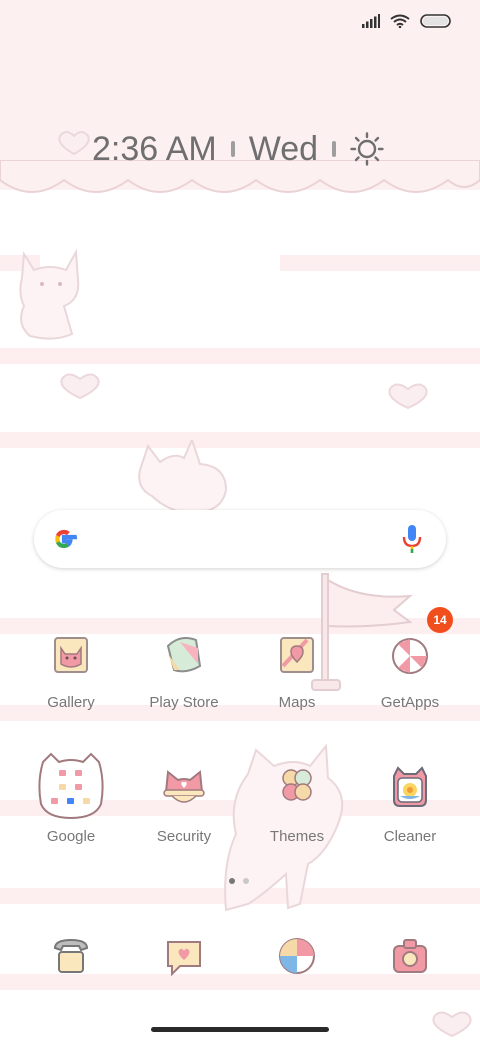  What do you see at coordinates (283, 149) in the screenshot?
I see `clock-day: Wed` at bounding box center [283, 149].